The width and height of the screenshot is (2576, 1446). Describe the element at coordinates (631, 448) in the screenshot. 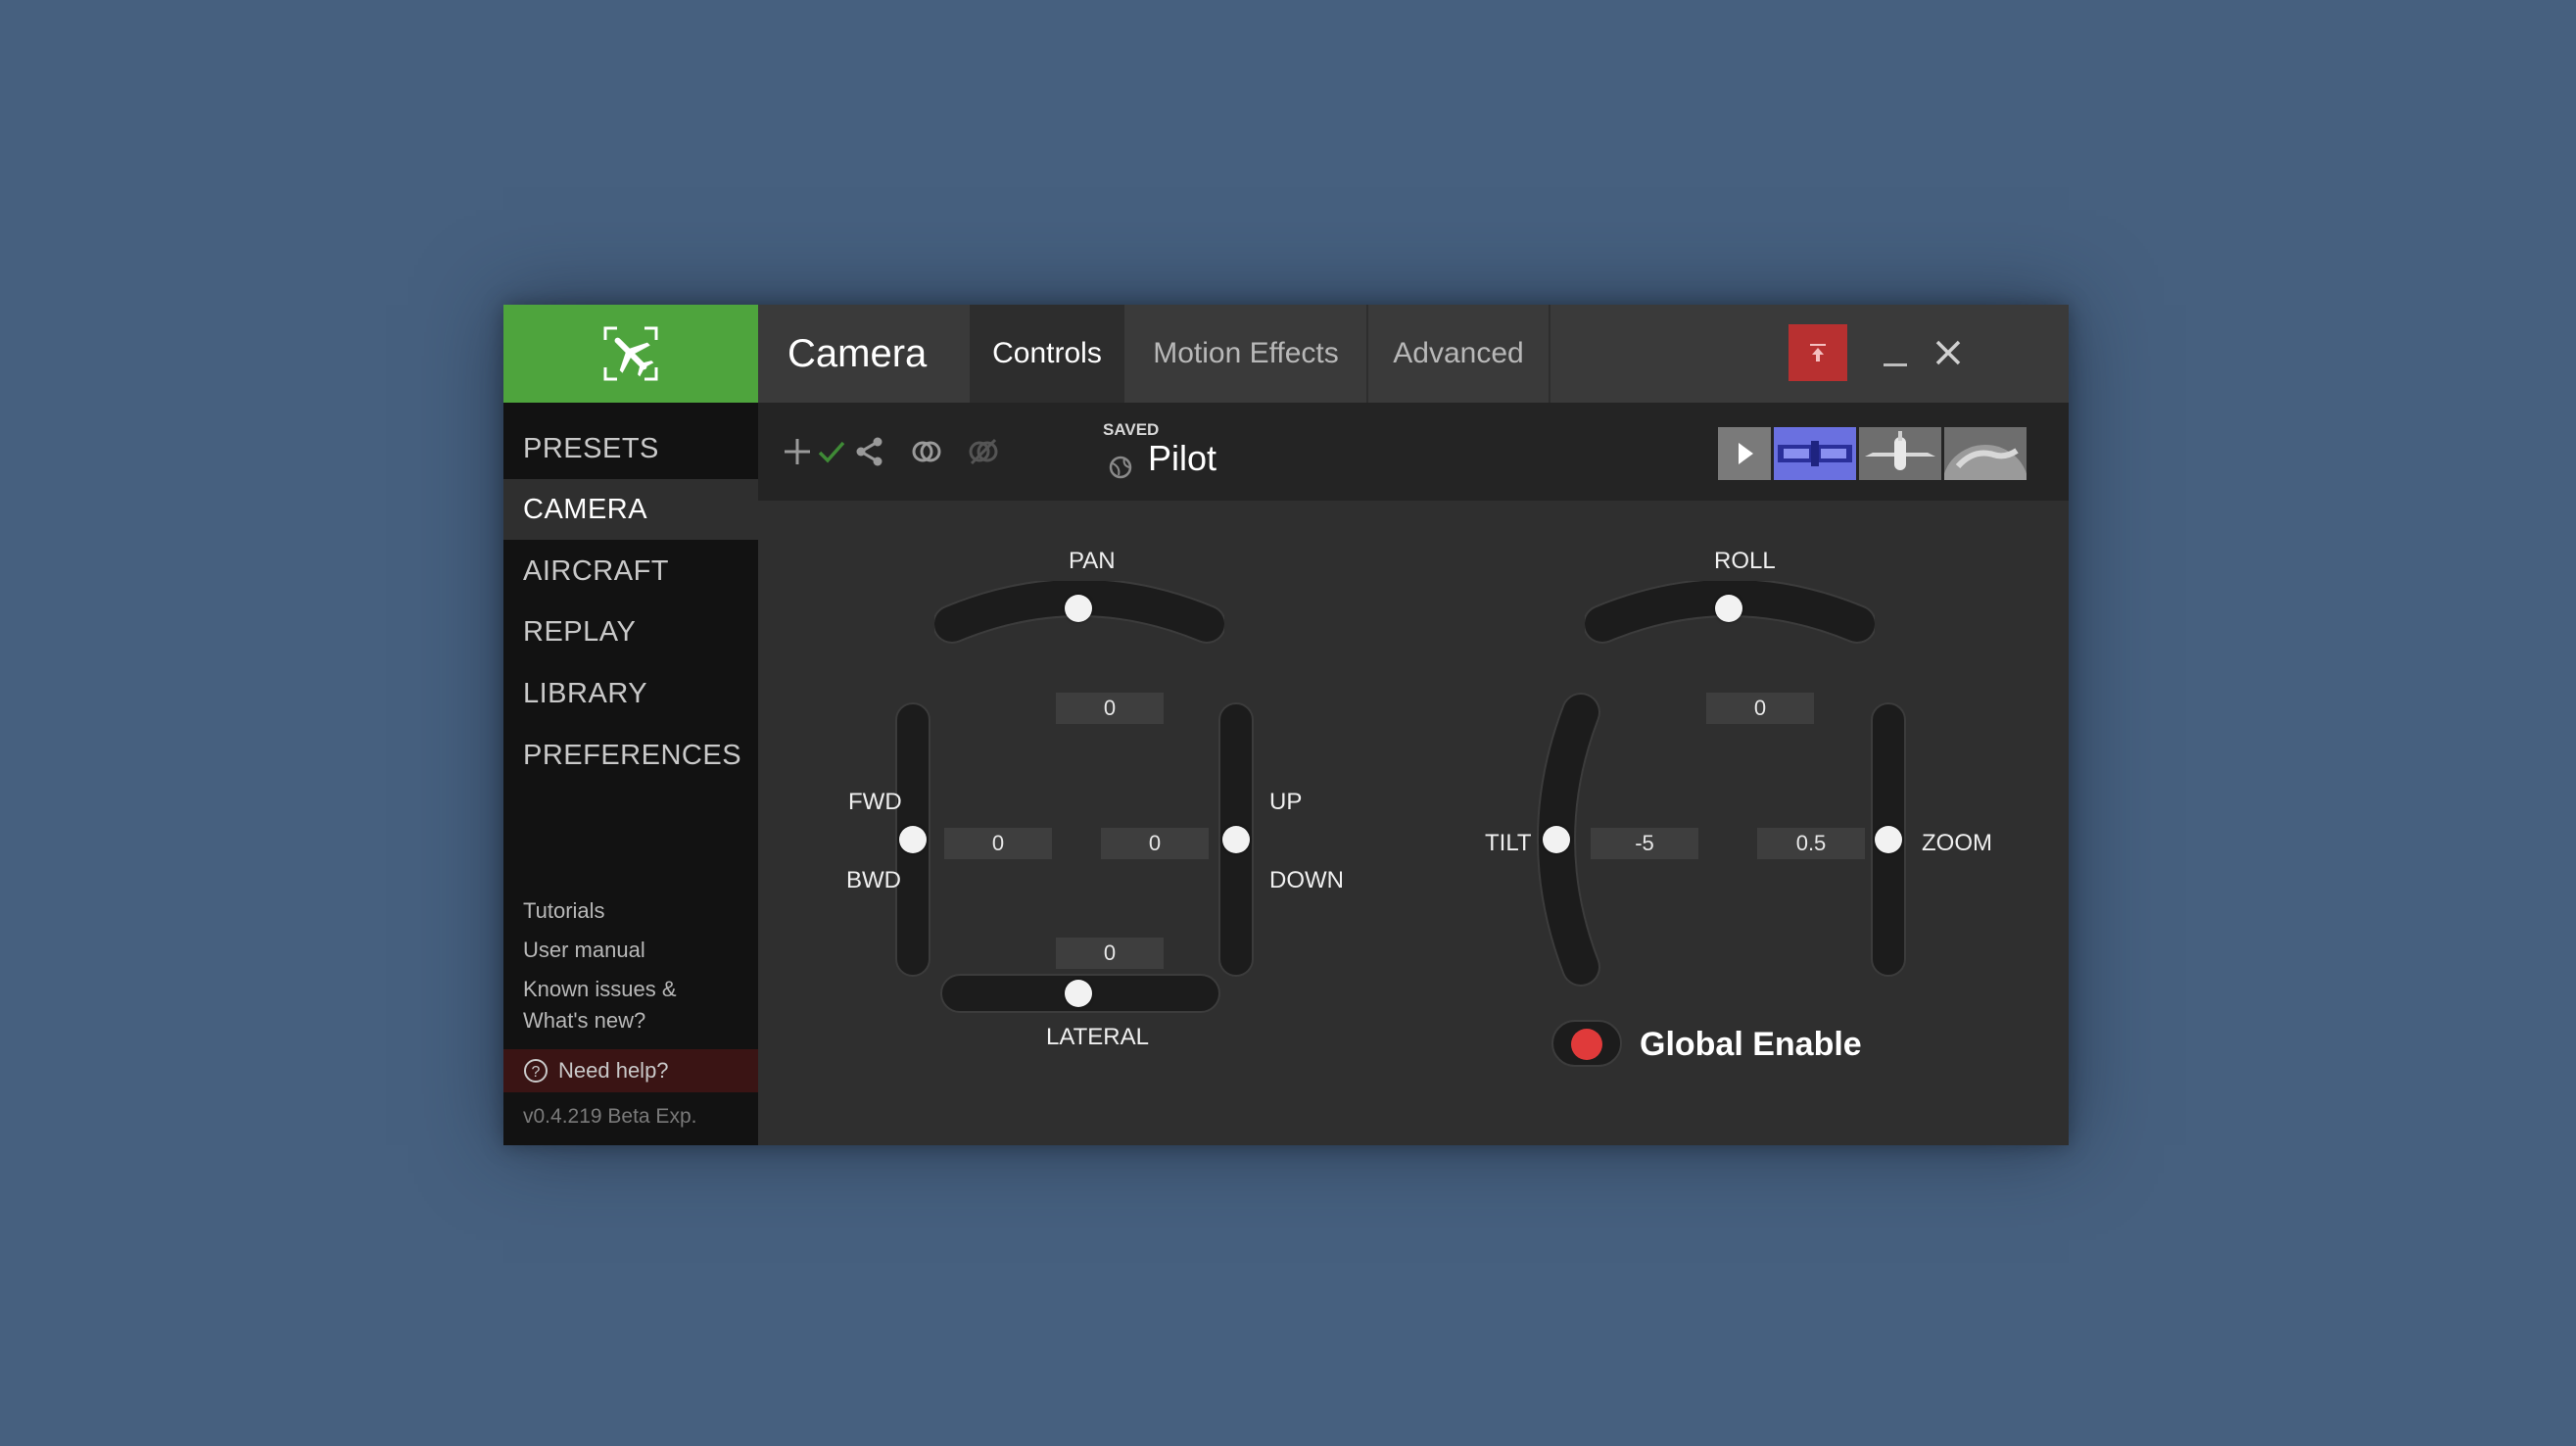

I see `sidebar-item-presets: PRESETS` at that location.